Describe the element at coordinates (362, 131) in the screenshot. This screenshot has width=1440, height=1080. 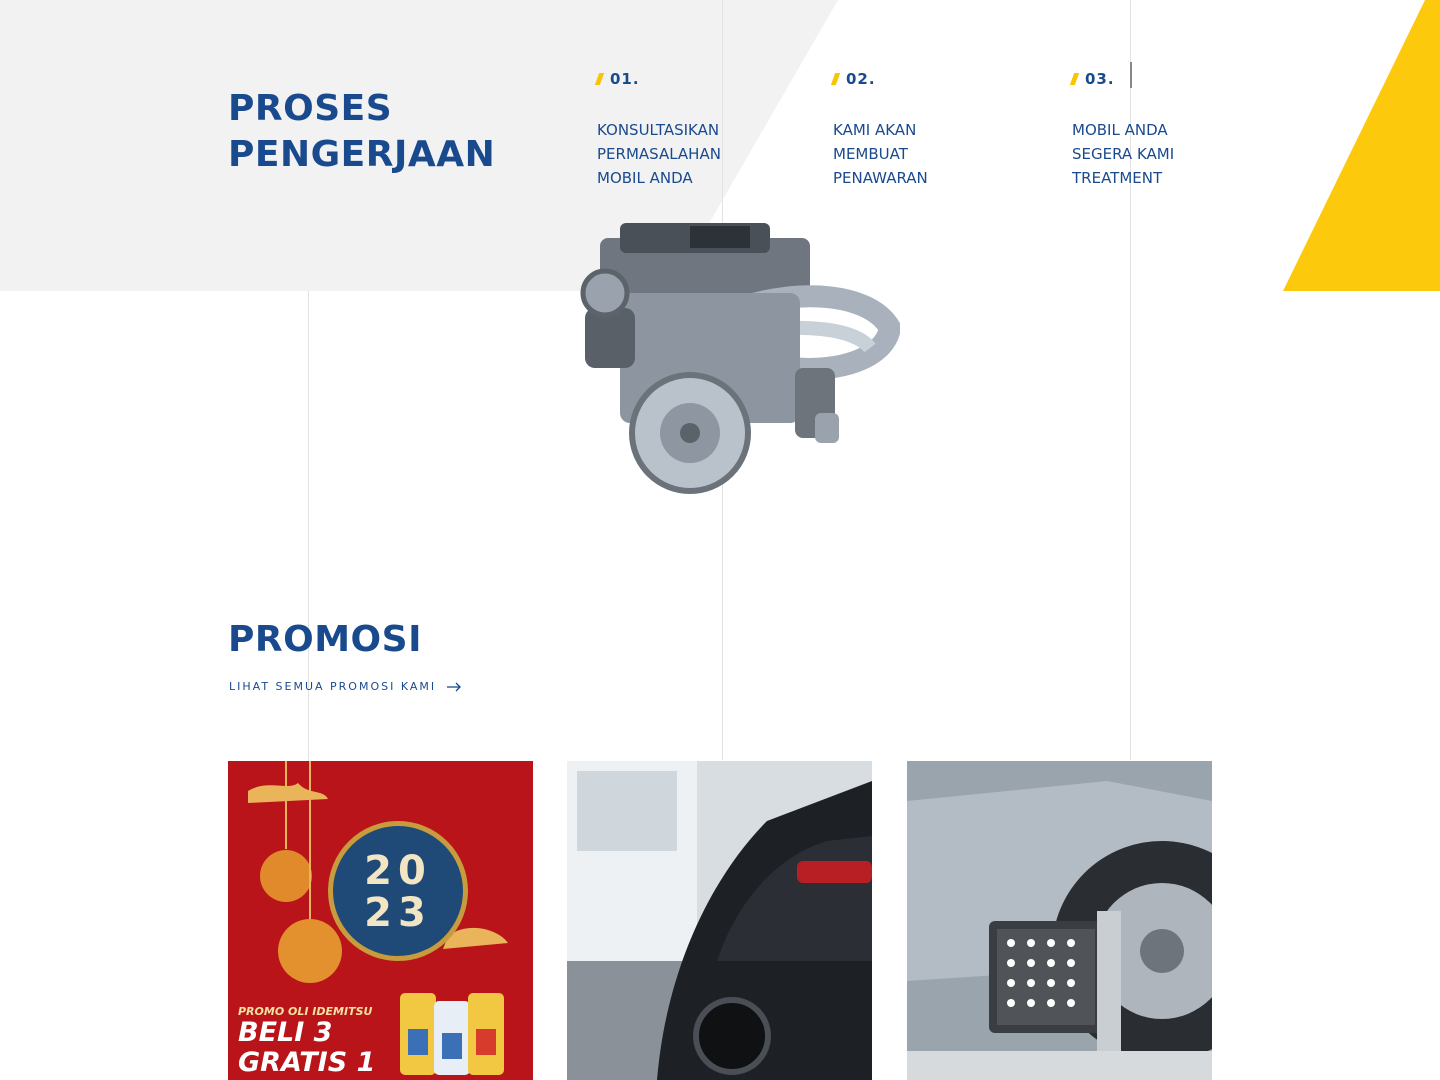
I see `process-title: PROSES PENGERJAAN` at that location.